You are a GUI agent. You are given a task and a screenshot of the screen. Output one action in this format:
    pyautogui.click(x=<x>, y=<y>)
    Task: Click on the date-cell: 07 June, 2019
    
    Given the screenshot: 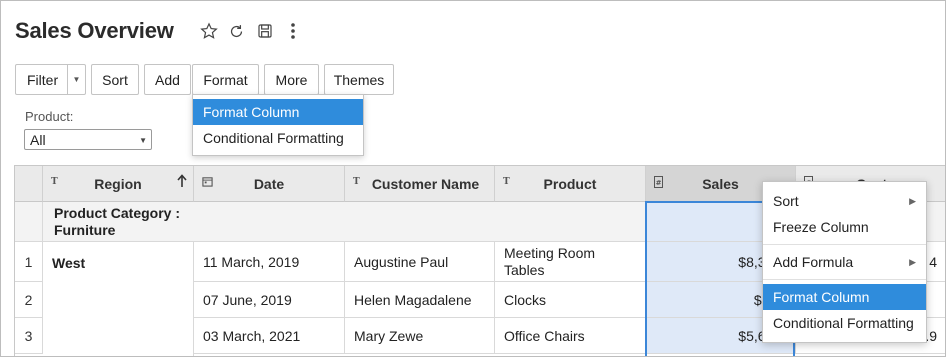 What is the action you would take?
    pyautogui.click(x=269, y=300)
    